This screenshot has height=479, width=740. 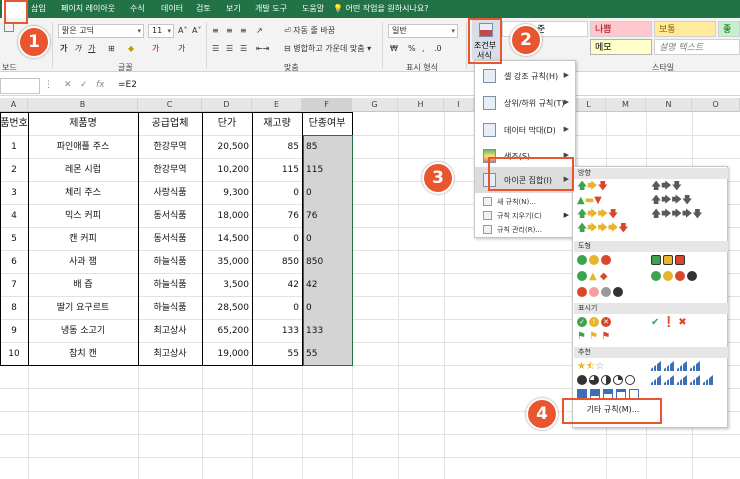 I want to click on orientation-icon: ↗, so click(x=259, y=31).